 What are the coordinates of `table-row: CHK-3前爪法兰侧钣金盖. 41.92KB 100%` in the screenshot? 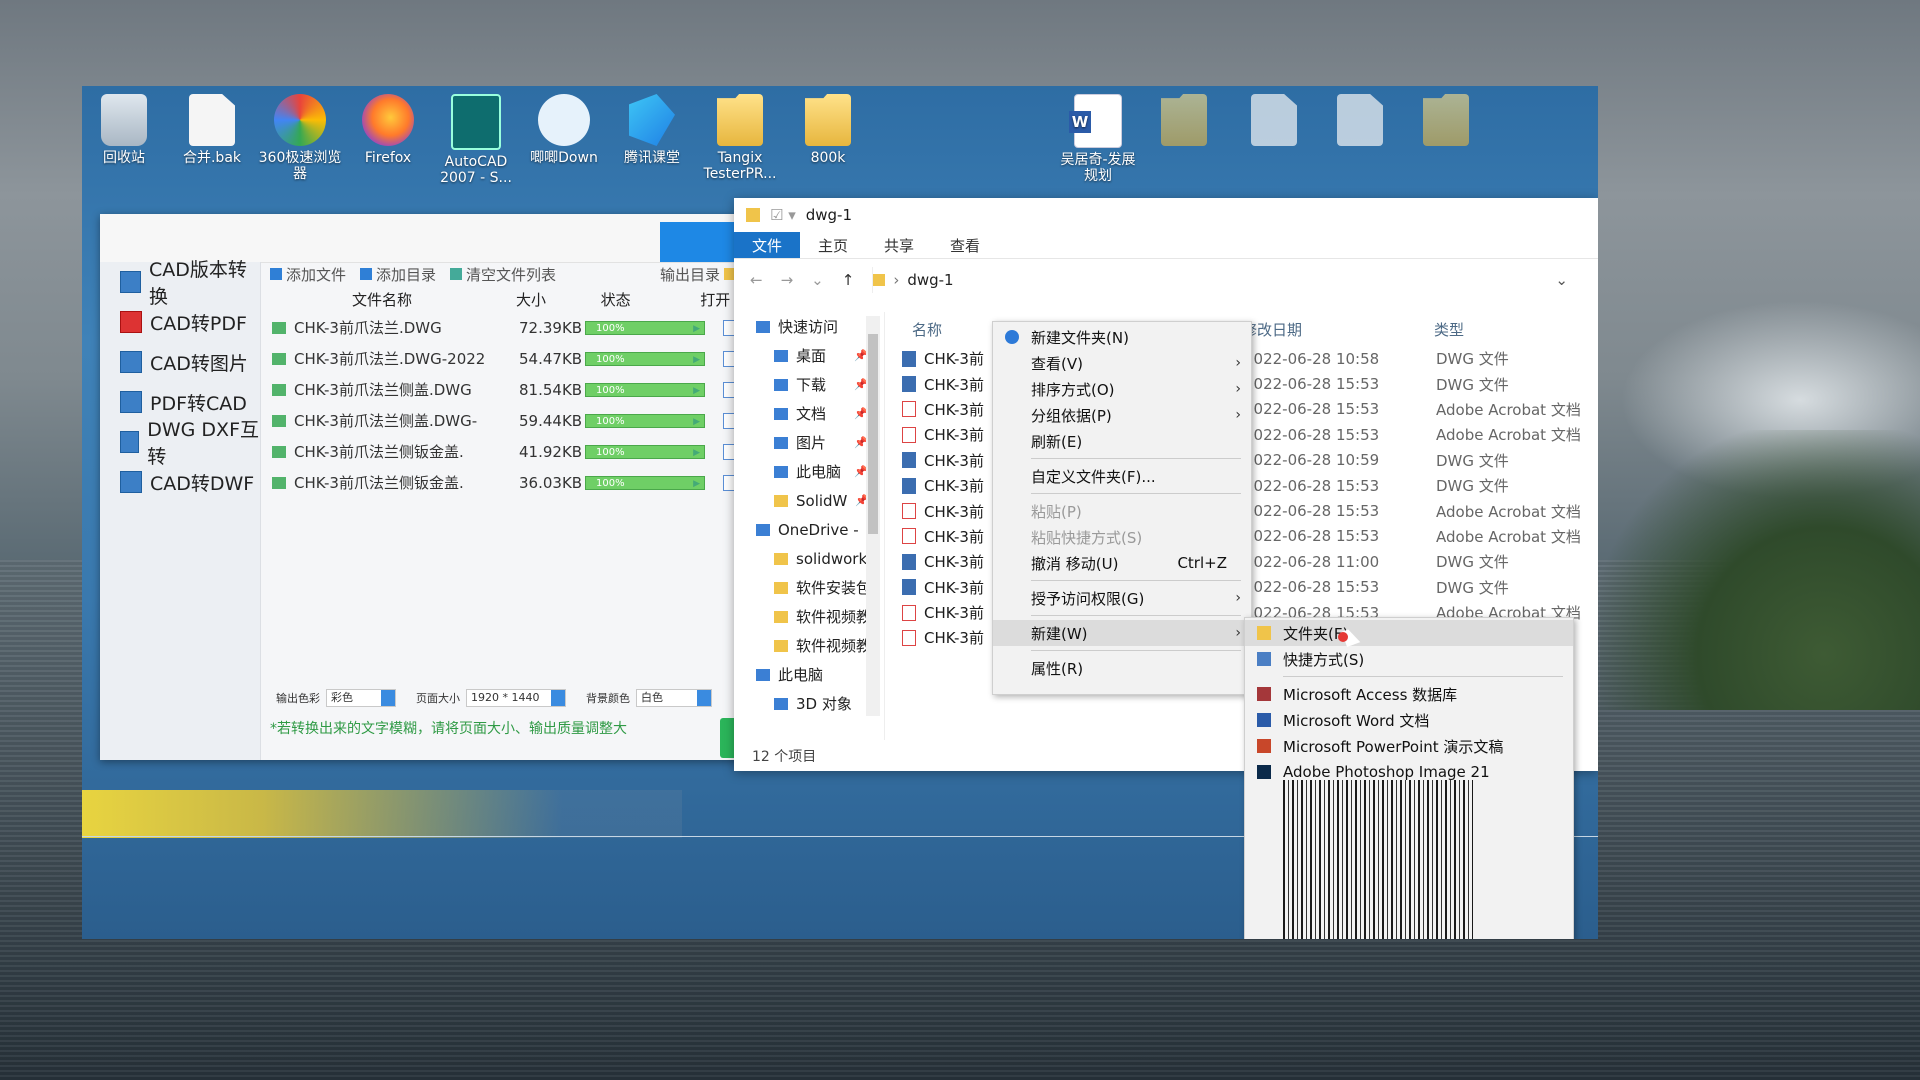 It's located at (501, 451).